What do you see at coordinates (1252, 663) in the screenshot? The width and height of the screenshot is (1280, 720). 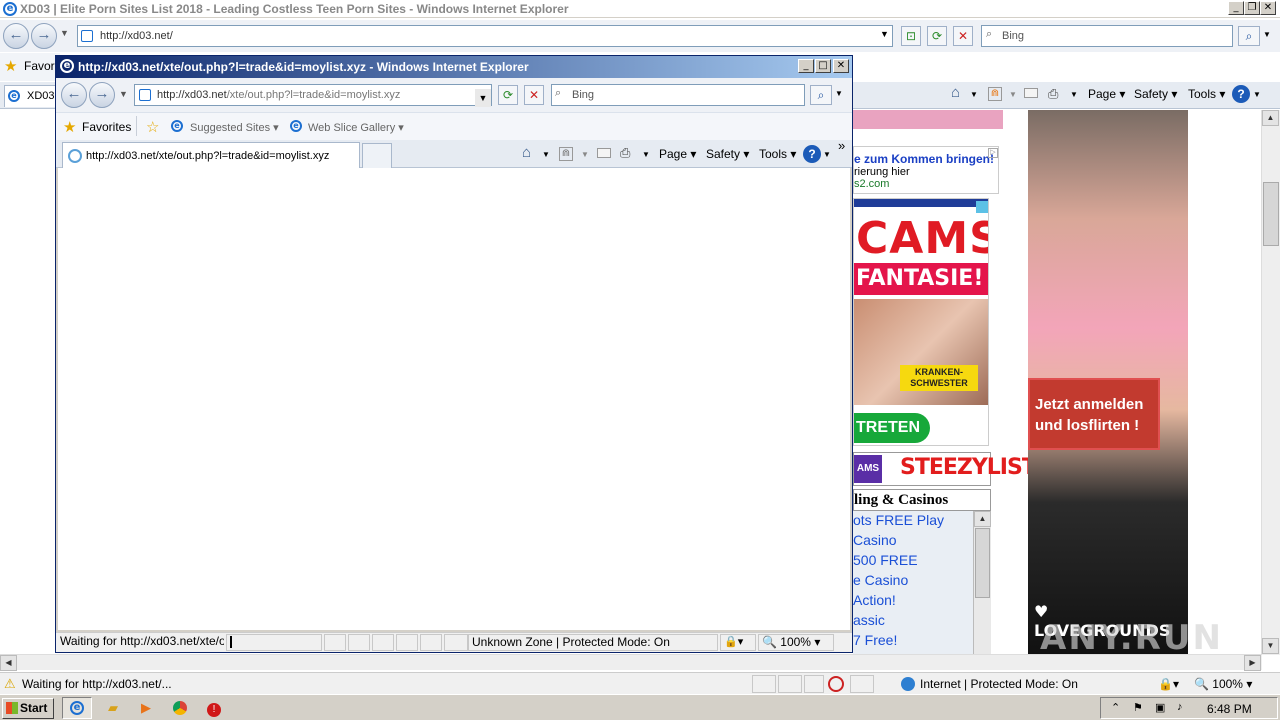 I see `scroll-right-icon: ▶` at bounding box center [1252, 663].